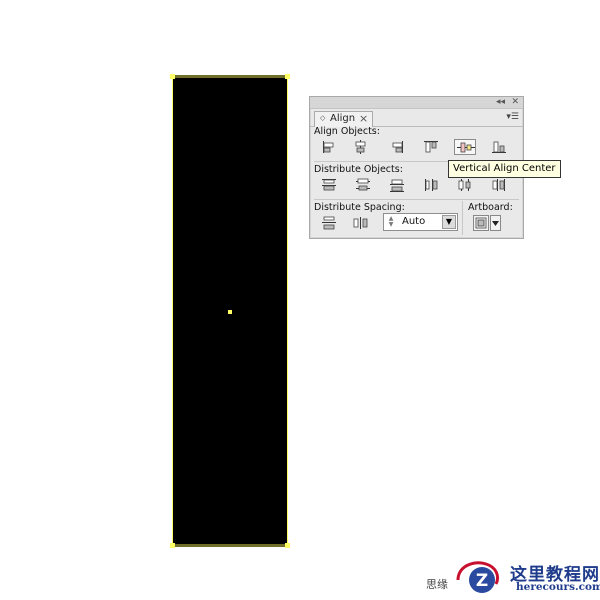  I want to click on vertical-distribute-top-icon, so click(329, 185).